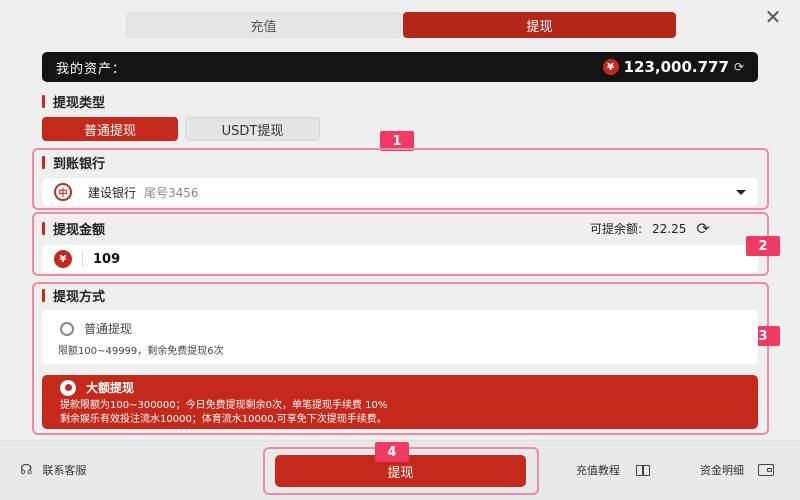 The height and width of the screenshot is (500, 800). I want to click on divider, so click(82, 259).